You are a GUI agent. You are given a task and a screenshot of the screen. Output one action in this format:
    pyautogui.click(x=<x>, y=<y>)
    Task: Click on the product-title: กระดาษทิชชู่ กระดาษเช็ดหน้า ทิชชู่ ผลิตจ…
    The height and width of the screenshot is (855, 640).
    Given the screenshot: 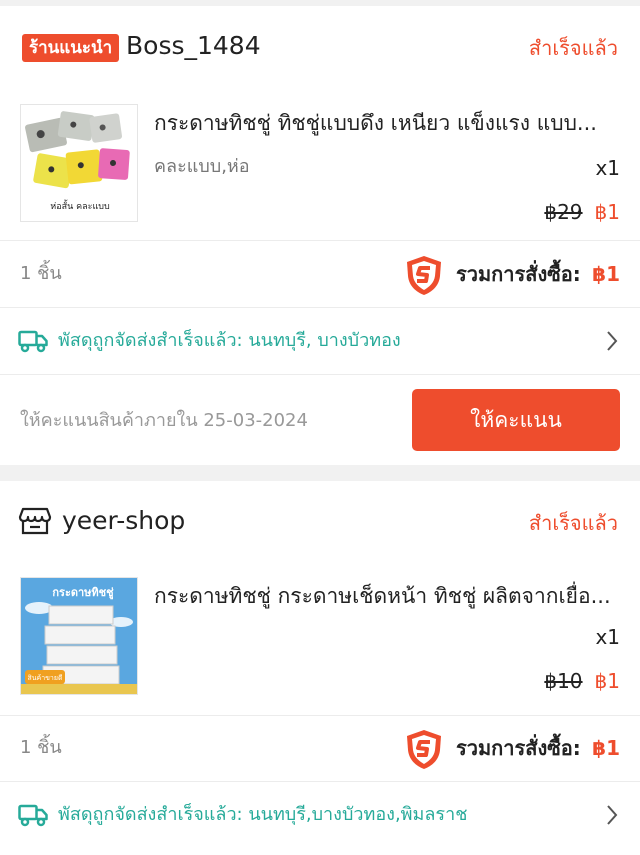 What is the action you would take?
    pyautogui.click(x=386, y=596)
    